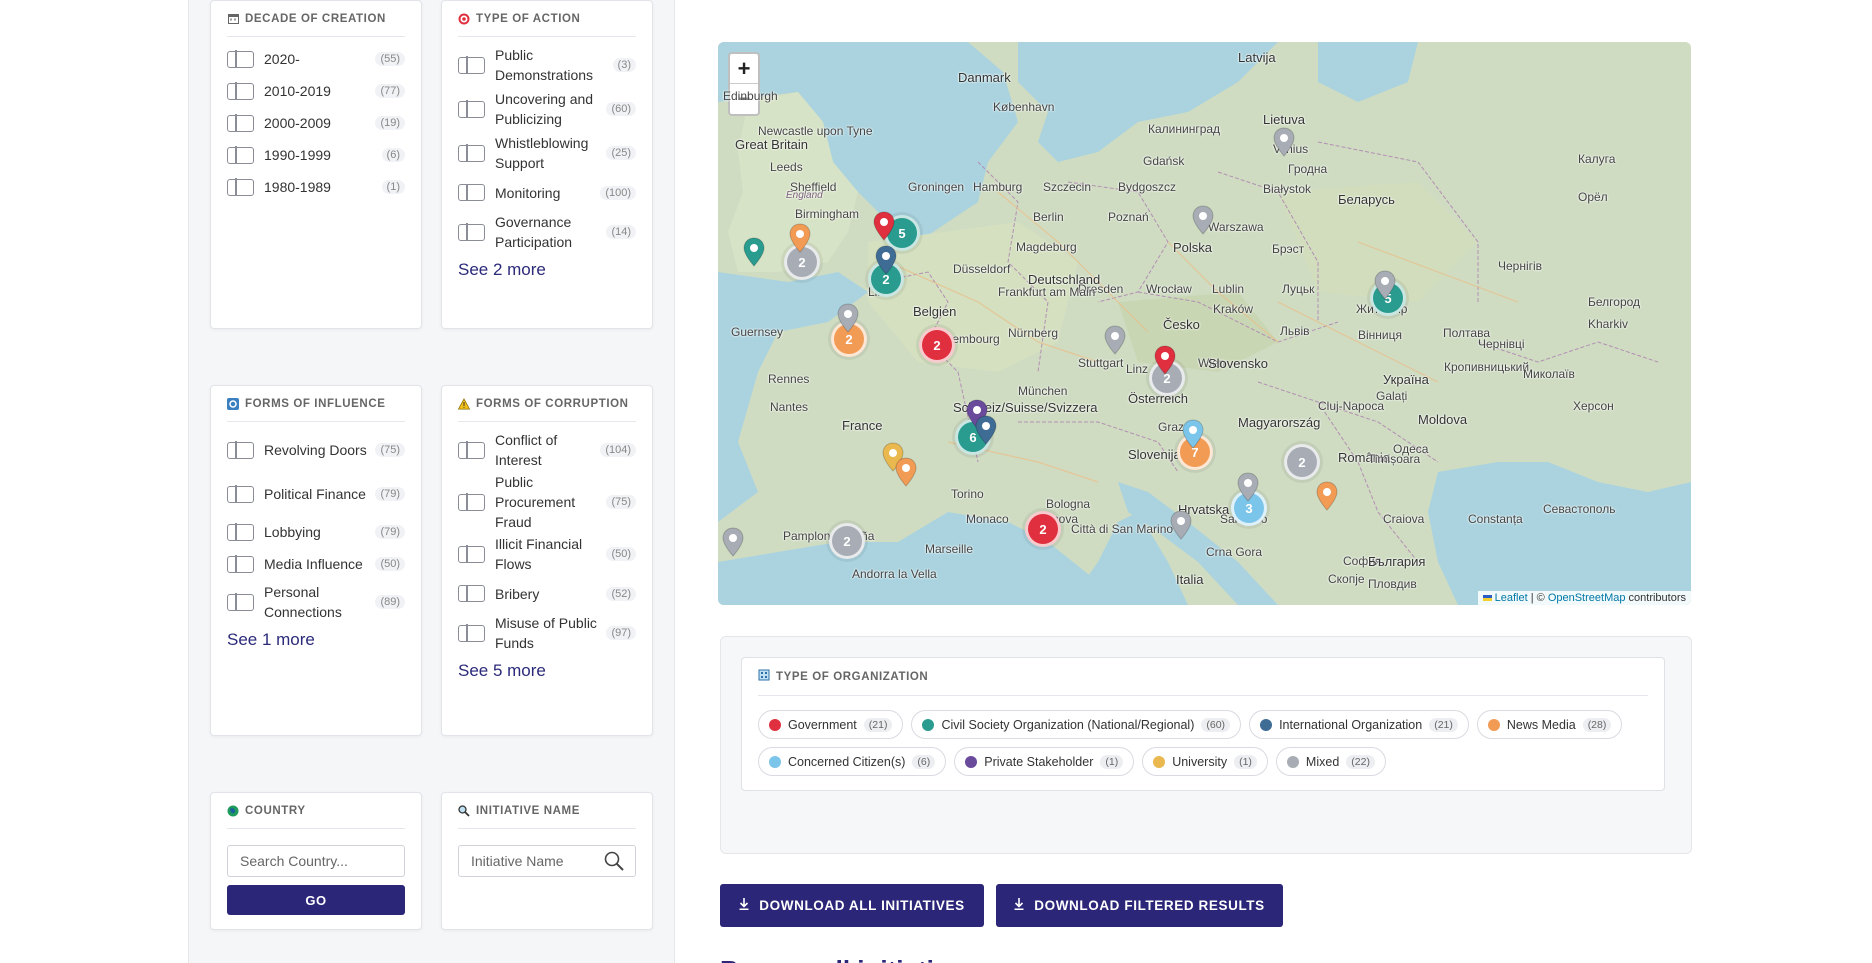 This screenshot has height=963, width=1872. I want to click on map-place-label: Polska, so click(1193, 247).